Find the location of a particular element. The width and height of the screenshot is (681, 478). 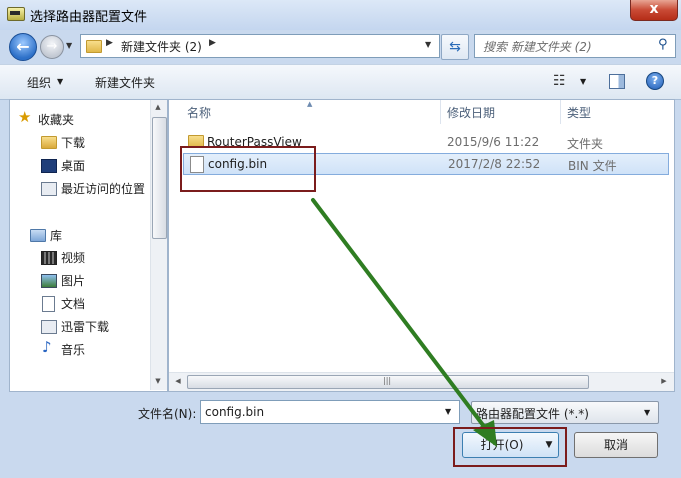

annotation-arrow is located at coordinates (404, 322).